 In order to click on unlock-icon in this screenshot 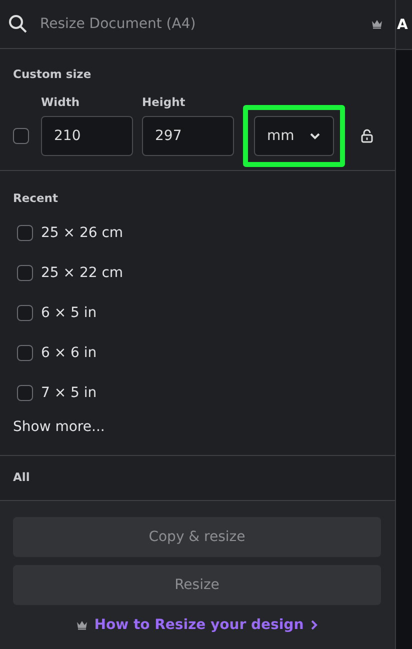, I will do `click(367, 136)`.